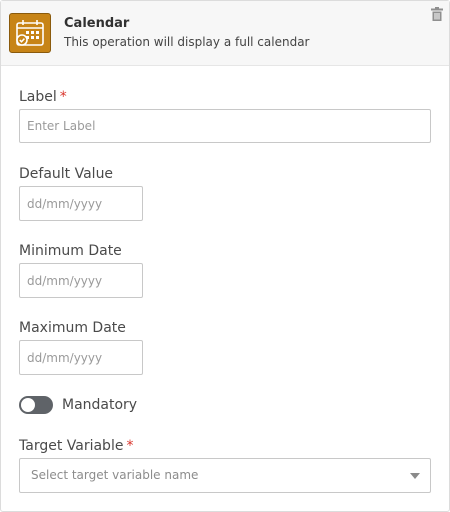 This screenshot has width=450, height=512. I want to click on minimum-date-label: Minimum Date, so click(70, 251).